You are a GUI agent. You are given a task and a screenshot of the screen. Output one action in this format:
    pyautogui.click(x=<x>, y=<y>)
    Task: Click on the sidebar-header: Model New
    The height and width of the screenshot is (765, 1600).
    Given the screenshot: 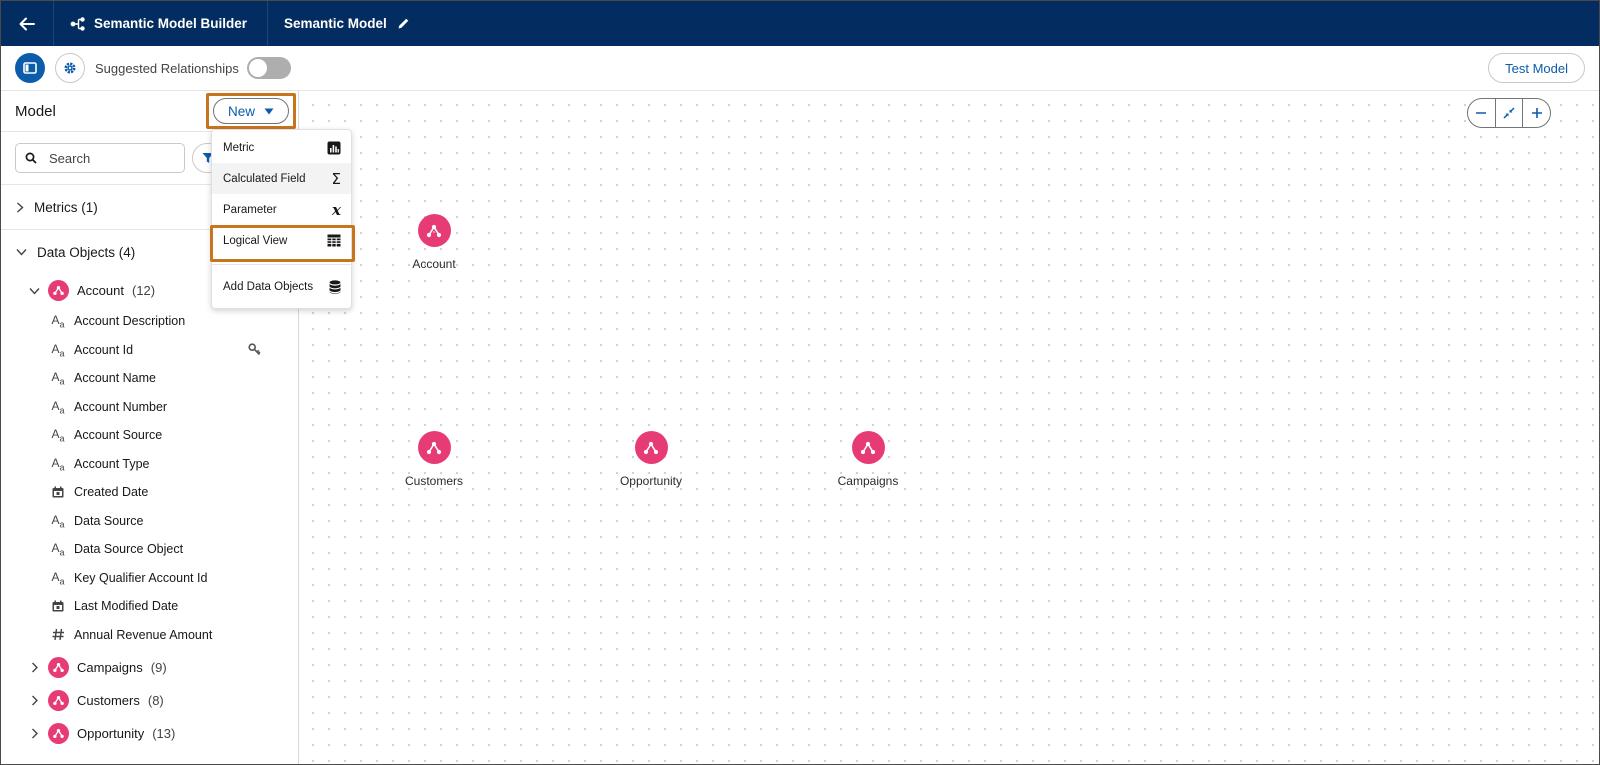 What is the action you would take?
    pyautogui.click(x=149, y=111)
    